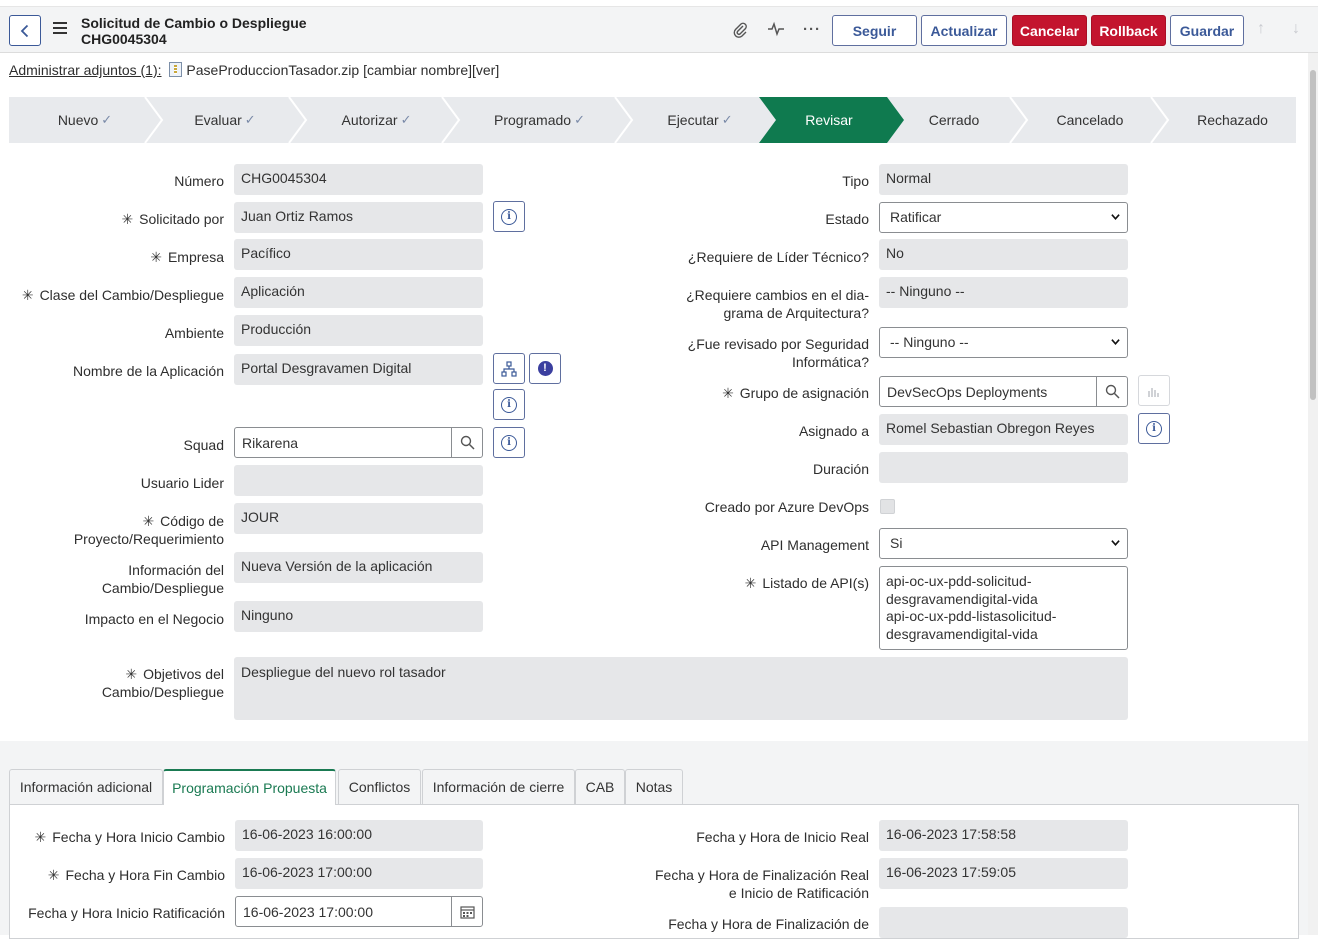 The image size is (1318, 939). What do you see at coordinates (187, 257) in the screenshot?
I see `empresa-label: ✳ Empresa` at bounding box center [187, 257].